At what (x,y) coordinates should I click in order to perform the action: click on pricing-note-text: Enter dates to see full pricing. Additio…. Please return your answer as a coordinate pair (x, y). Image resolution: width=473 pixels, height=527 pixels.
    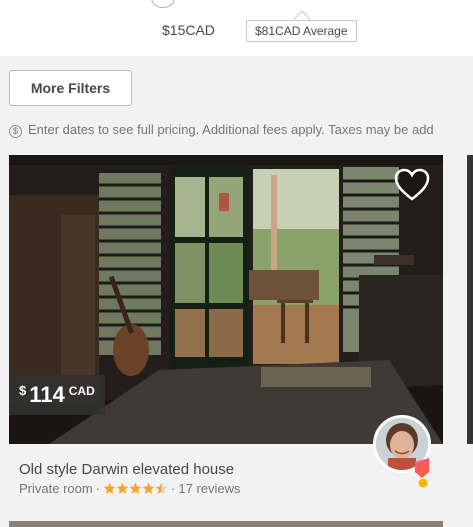
    Looking at the image, I should click on (231, 129).